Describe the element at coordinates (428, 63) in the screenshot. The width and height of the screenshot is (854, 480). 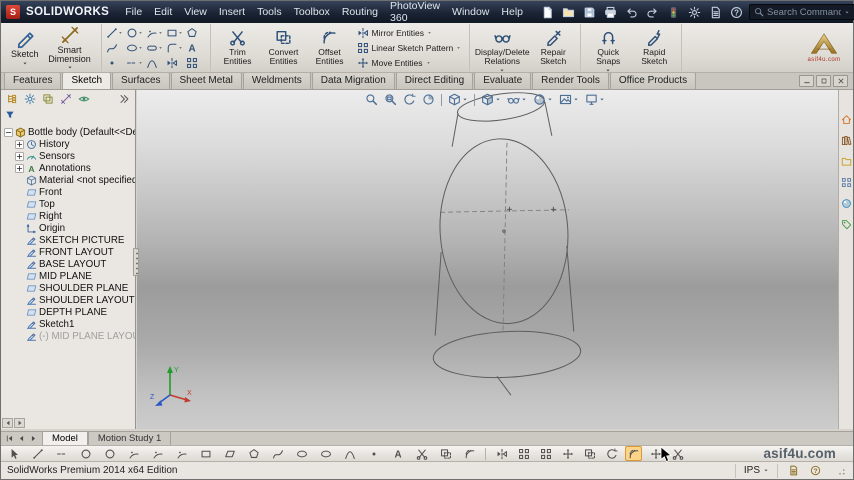
I see `move-dropdown-icon` at that location.